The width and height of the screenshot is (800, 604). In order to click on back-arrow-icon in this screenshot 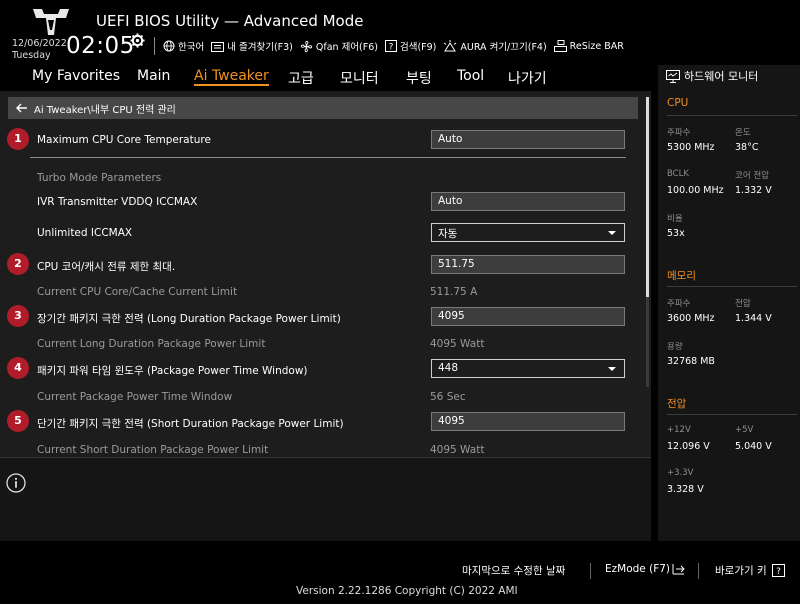, I will do `click(22, 108)`.